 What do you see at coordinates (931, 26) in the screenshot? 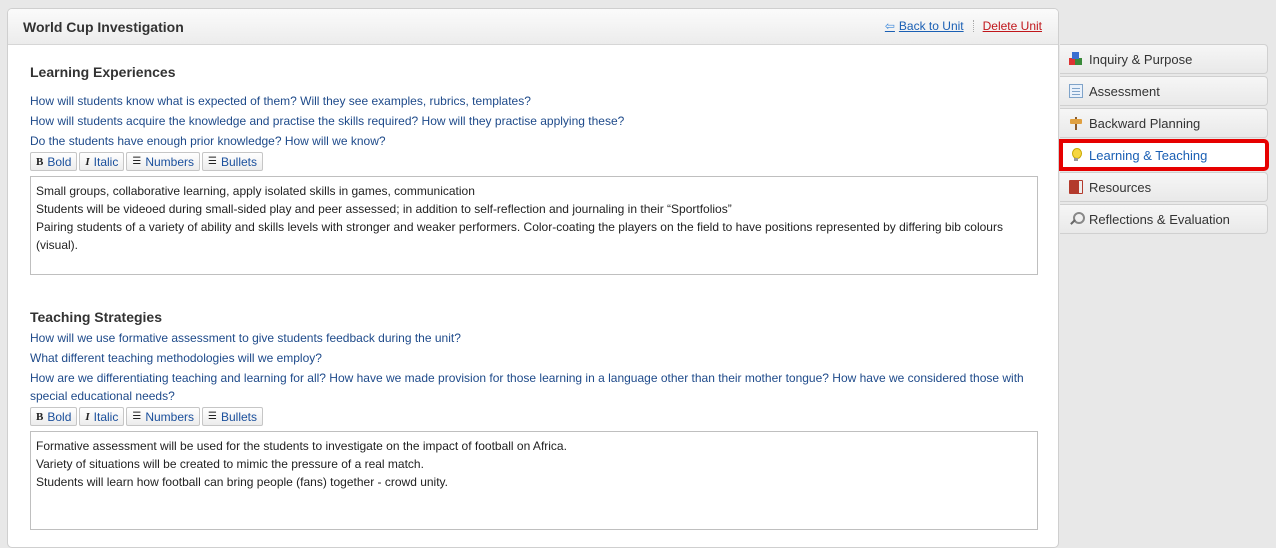
I see `back-to-unit-label: Back to Unit` at bounding box center [931, 26].